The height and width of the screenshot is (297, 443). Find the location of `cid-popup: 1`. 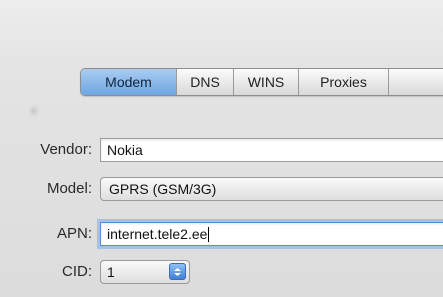

cid-popup: 1 is located at coordinates (145, 272).